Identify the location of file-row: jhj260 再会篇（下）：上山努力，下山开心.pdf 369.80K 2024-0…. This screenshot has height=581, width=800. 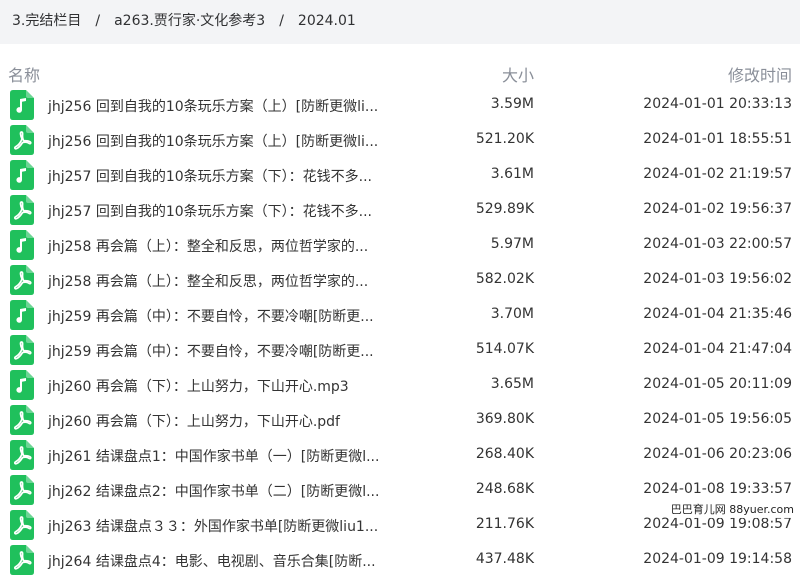
(400, 419).